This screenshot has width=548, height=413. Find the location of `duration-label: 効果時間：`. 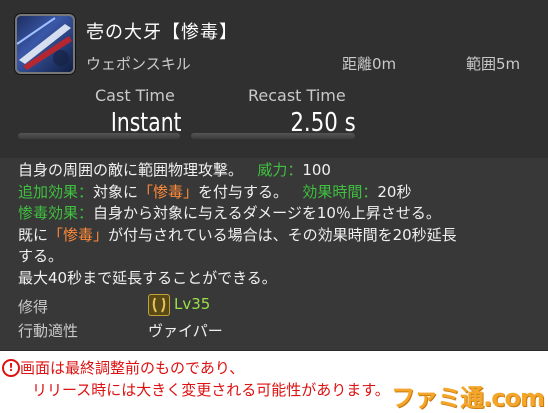

duration-label: 効果時間： is located at coordinates (340, 191).